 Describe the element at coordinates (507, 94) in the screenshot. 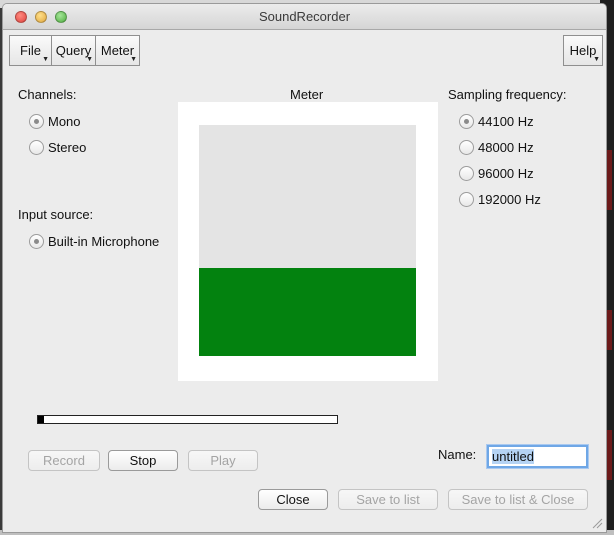

I see `sampling-frequency-label: Sampling frequency:` at that location.